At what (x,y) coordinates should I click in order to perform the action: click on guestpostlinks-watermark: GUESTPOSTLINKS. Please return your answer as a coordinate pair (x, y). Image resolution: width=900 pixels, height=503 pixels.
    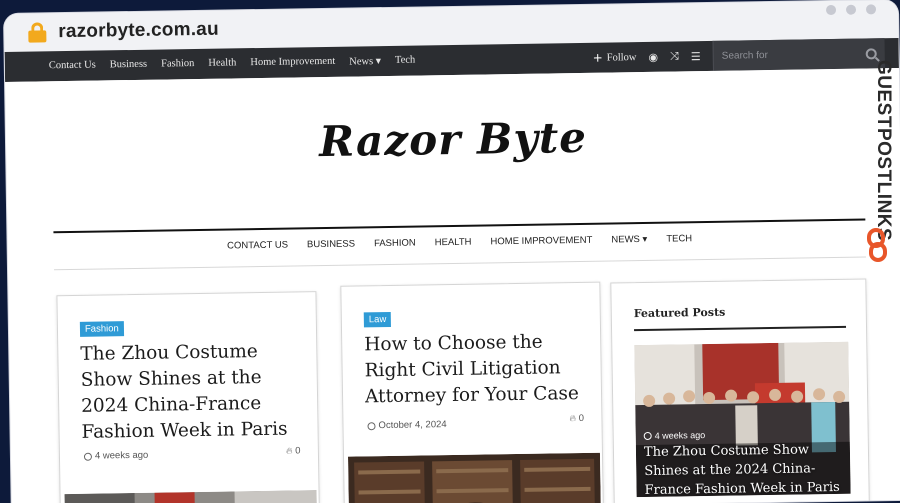
    Looking at the image, I should click on (877, 165).